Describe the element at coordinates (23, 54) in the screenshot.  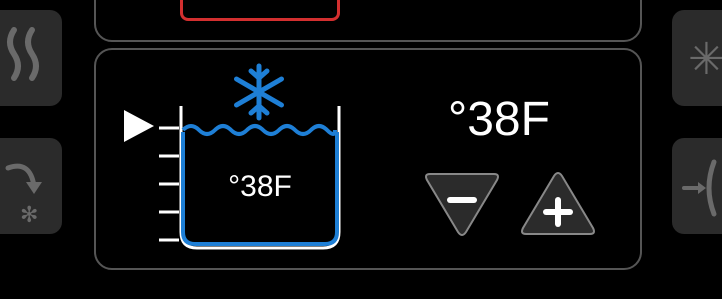
I see `waves-icon` at that location.